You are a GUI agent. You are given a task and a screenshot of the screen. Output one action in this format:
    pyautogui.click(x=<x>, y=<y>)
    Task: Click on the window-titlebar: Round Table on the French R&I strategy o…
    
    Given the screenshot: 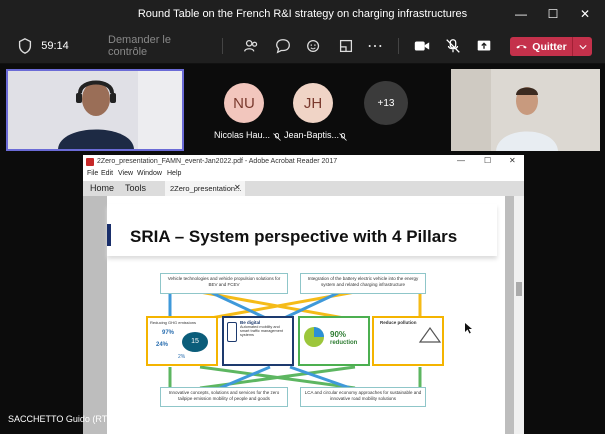 What is the action you would take?
    pyautogui.click(x=302, y=14)
    